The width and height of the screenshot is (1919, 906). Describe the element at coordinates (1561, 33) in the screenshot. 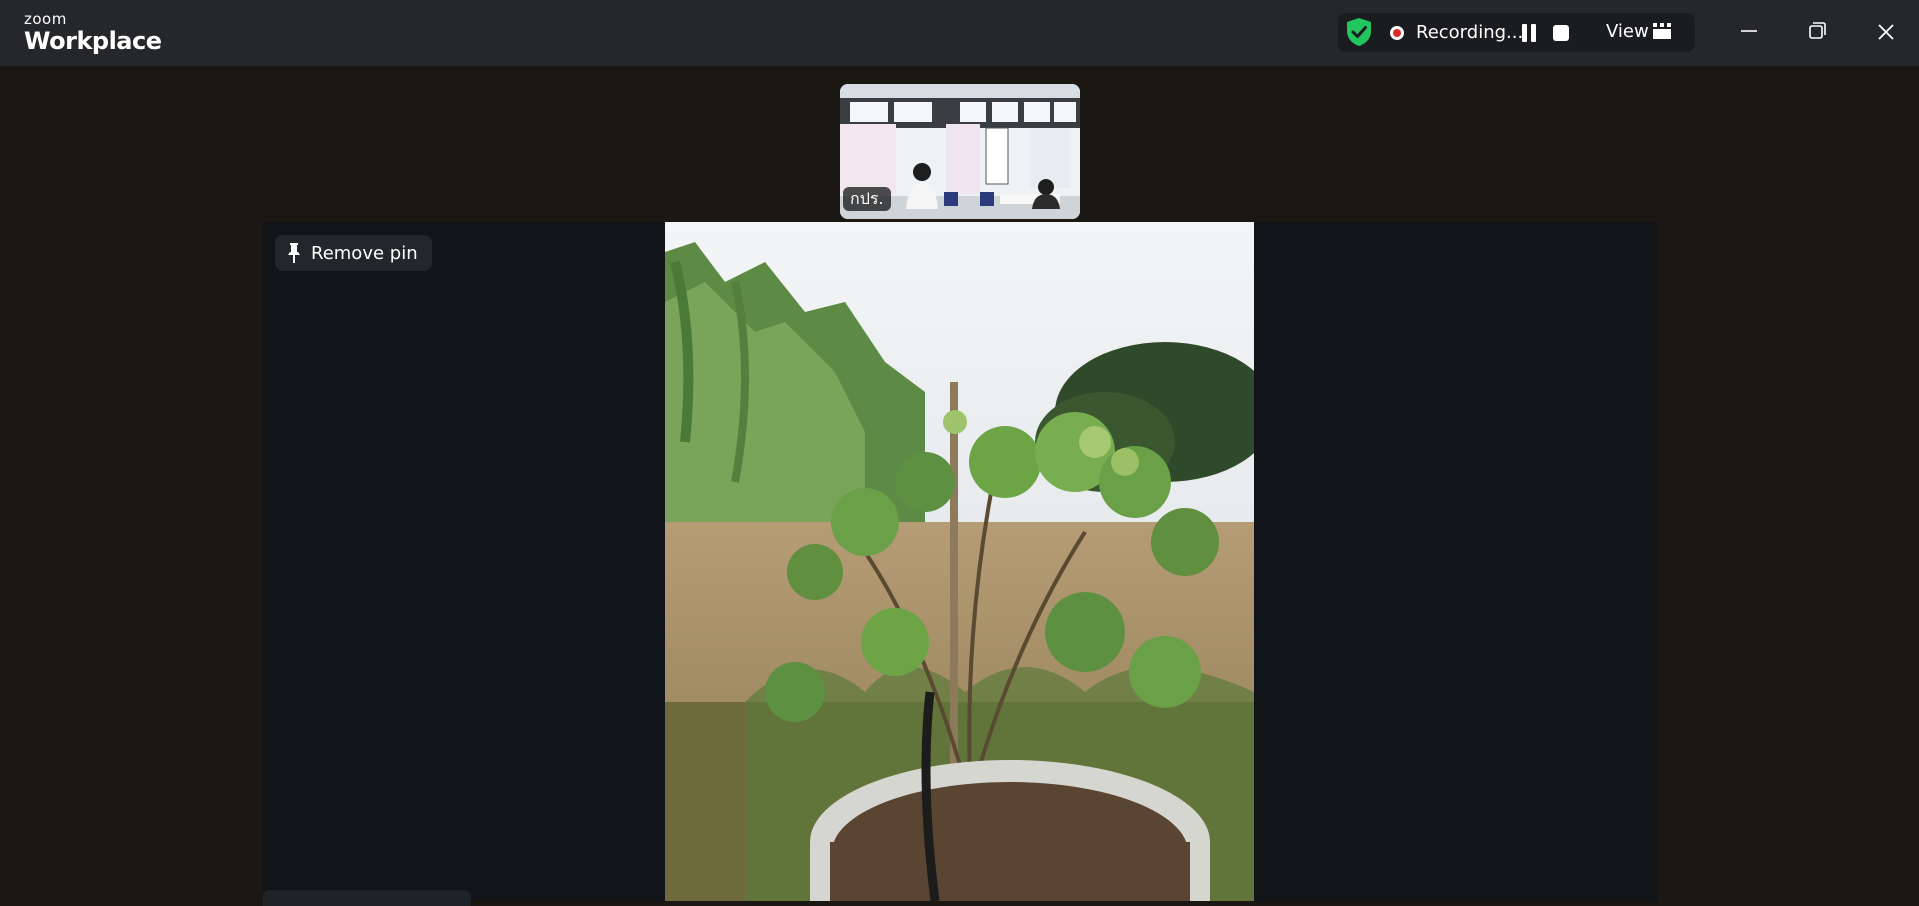

I see `stop-icon` at that location.